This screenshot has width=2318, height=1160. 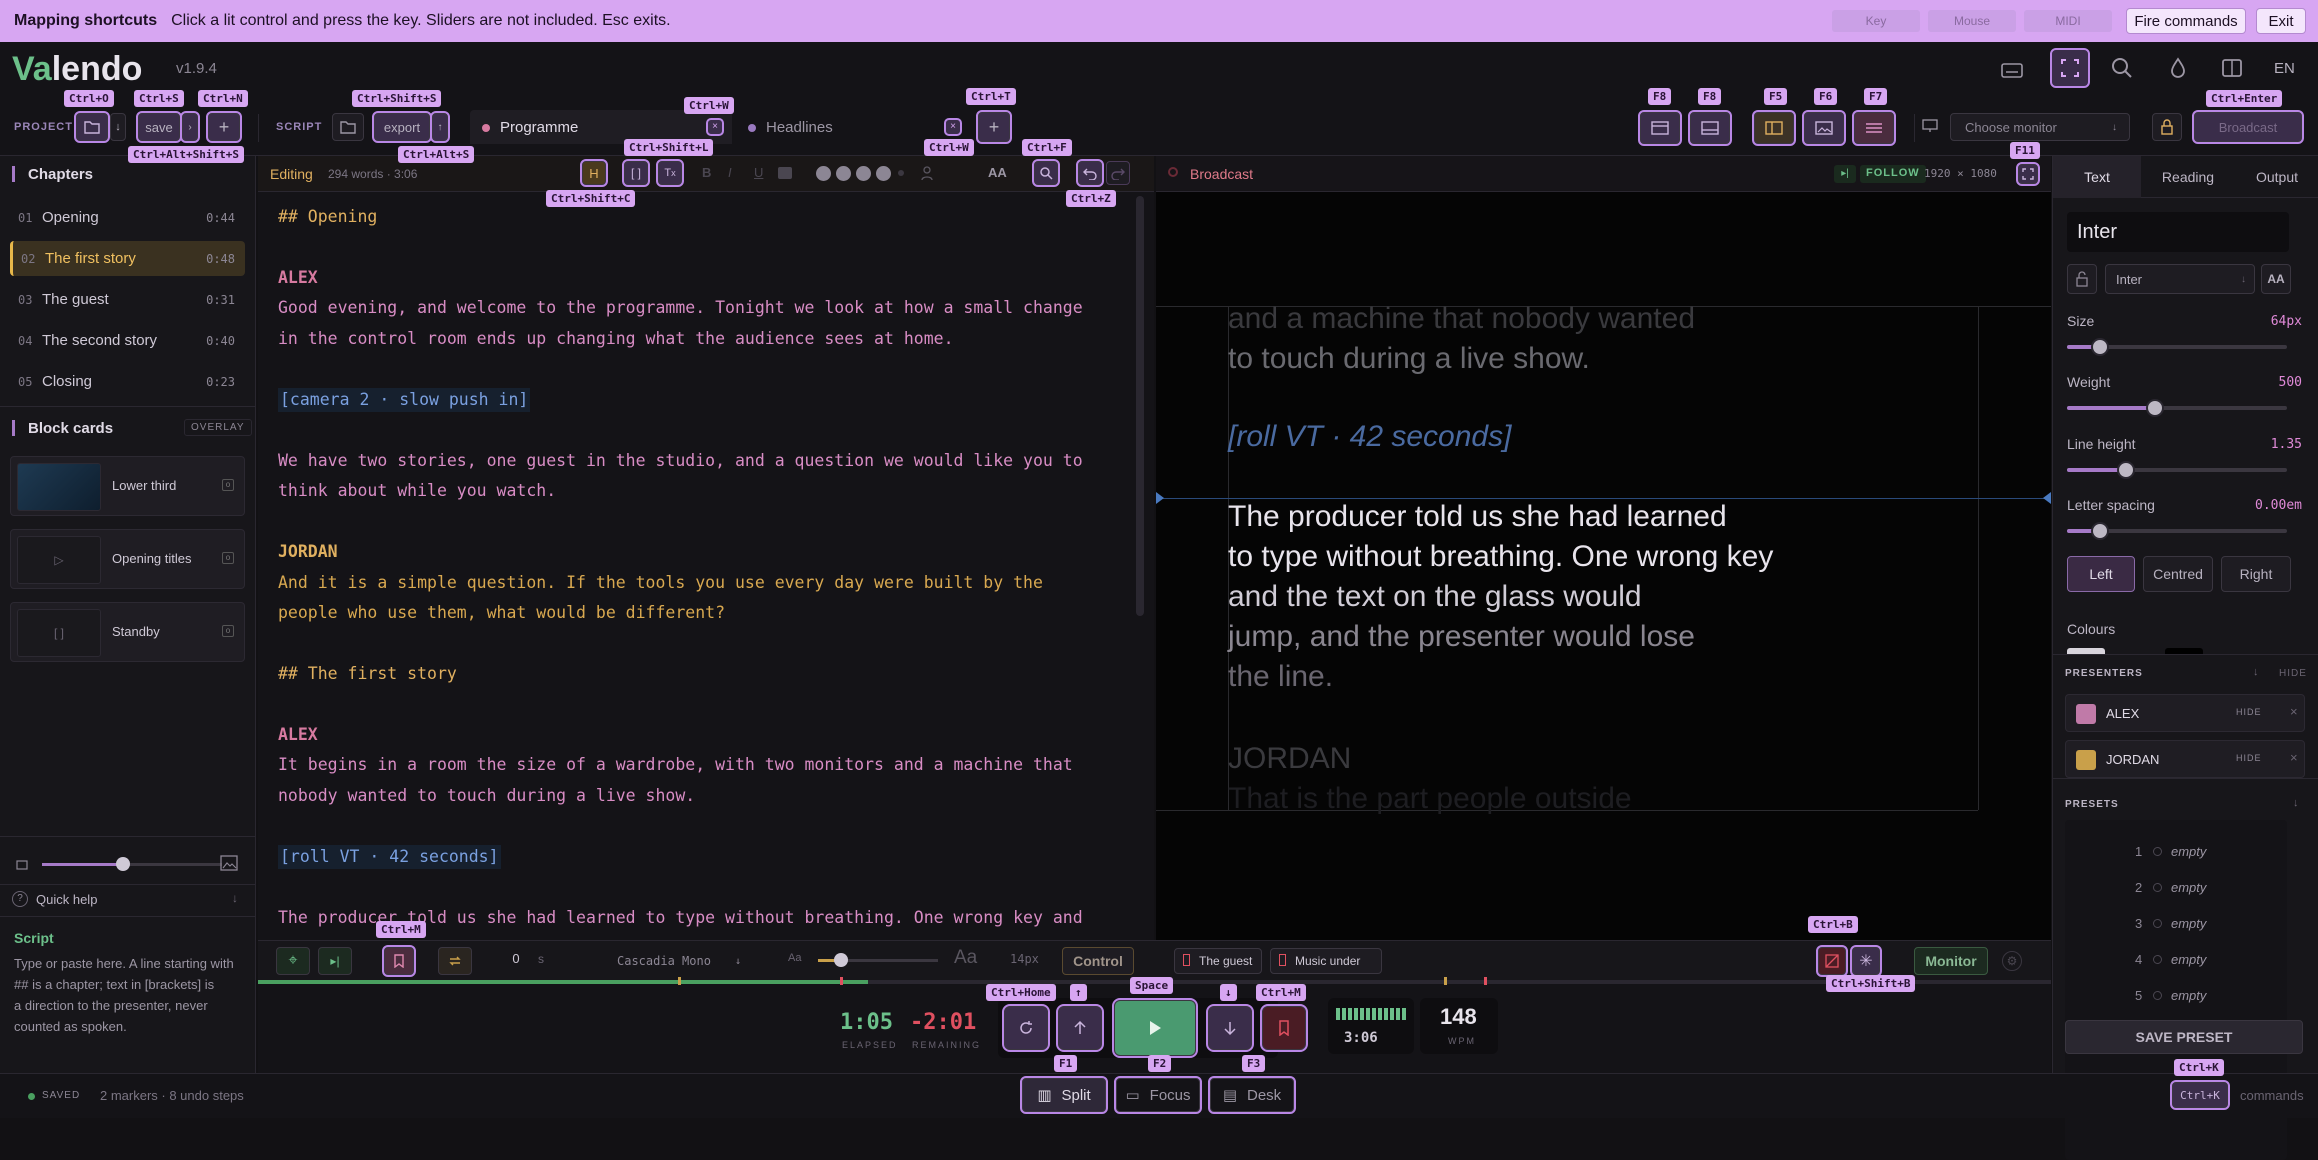 What do you see at coordinates (2177, 531) in the screenshot?
I see `letter-spacing-slider` at bounding box center [2177, 531].